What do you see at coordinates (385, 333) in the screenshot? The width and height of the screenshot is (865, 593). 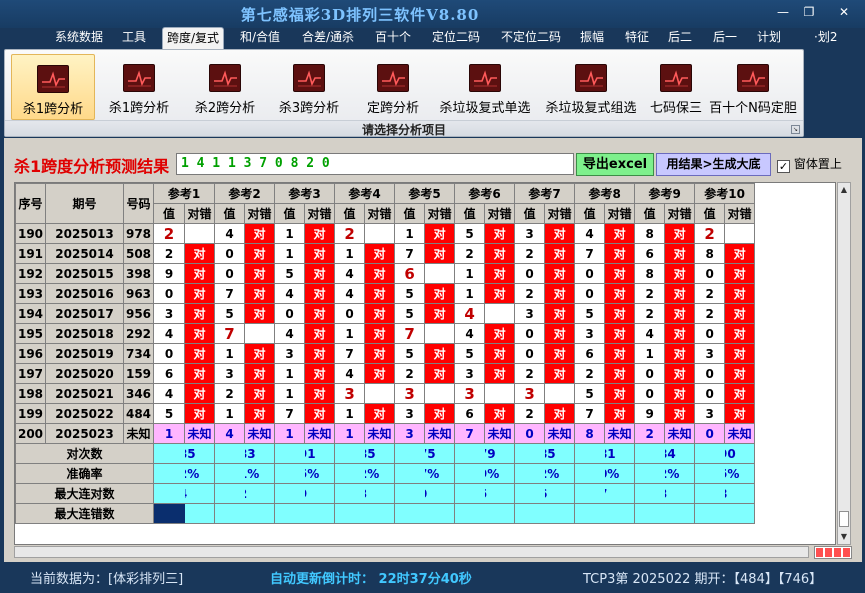 I see `table-row: 195 2025018 292 4 对 7 4 对 1 对 7 4 对 0 对 3 对 4 对 0 对` at bounding box center [385, 333].